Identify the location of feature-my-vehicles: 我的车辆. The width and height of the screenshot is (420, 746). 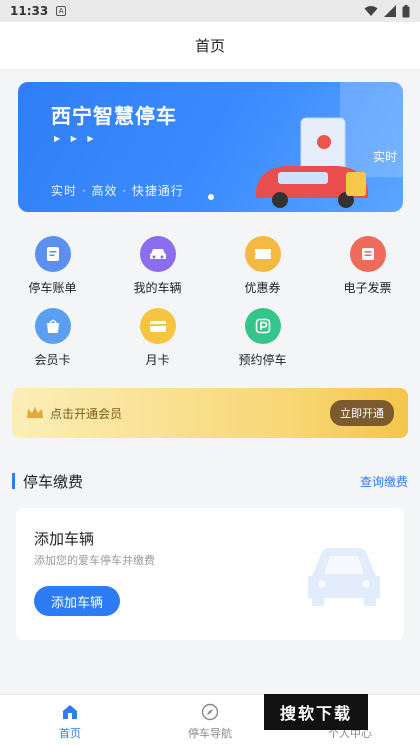
(157, 266).